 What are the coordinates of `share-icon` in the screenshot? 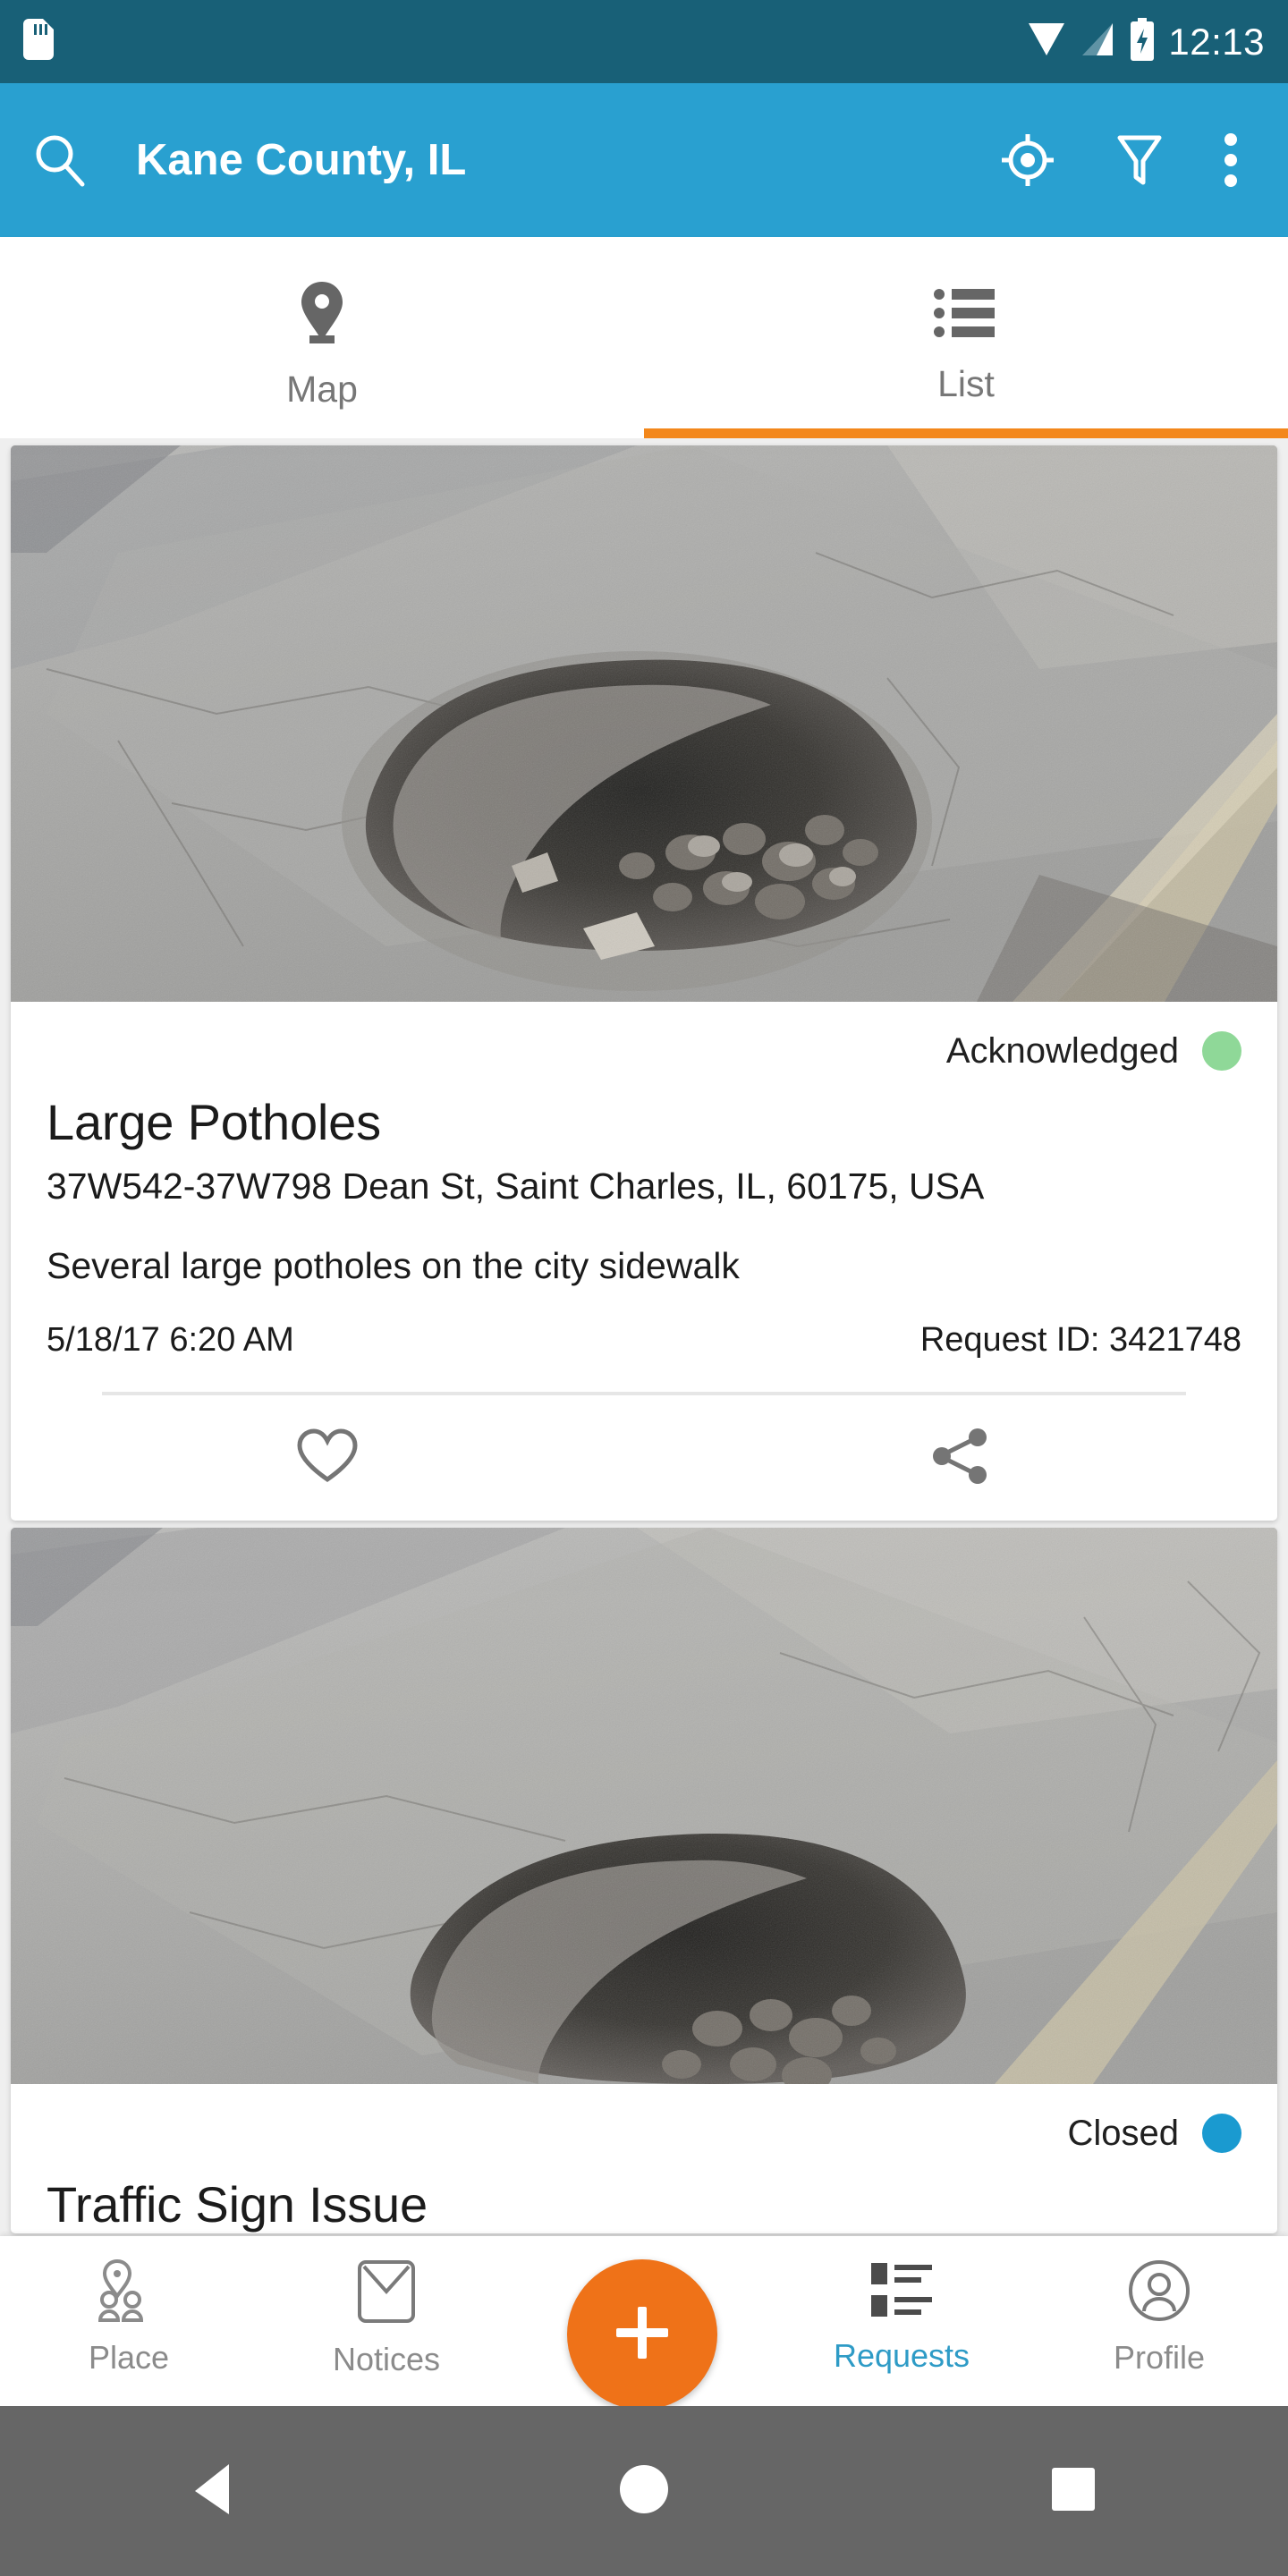 It's located at (960, 1458).